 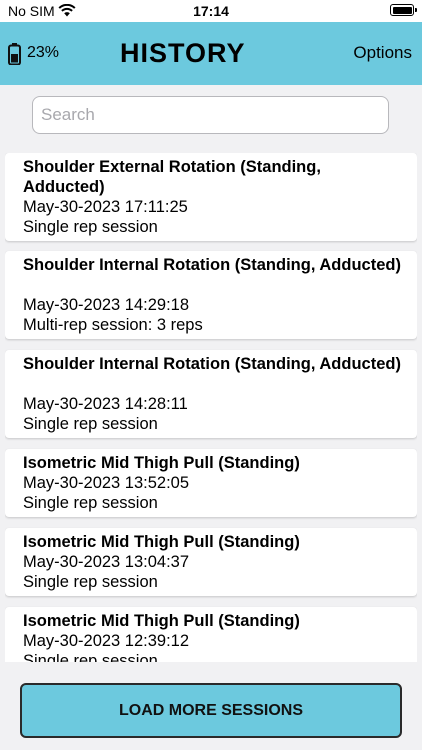 I want to click on status-bar: No SIM 17:14, so click(x=211, y=11).